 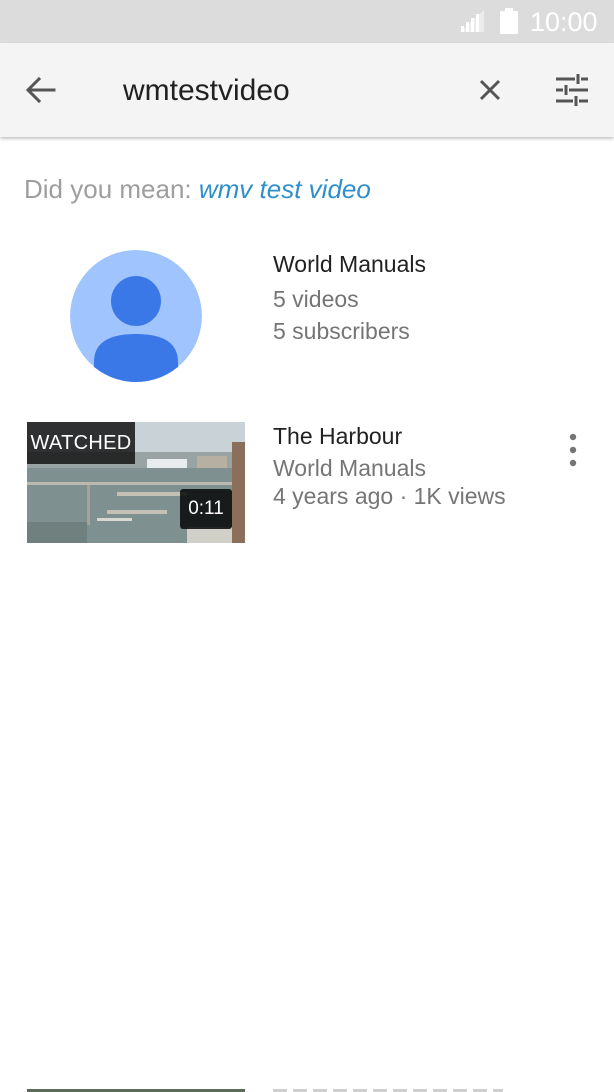 I want to click on search-query-text: wmtestvideo, so click(x=206, y=91).